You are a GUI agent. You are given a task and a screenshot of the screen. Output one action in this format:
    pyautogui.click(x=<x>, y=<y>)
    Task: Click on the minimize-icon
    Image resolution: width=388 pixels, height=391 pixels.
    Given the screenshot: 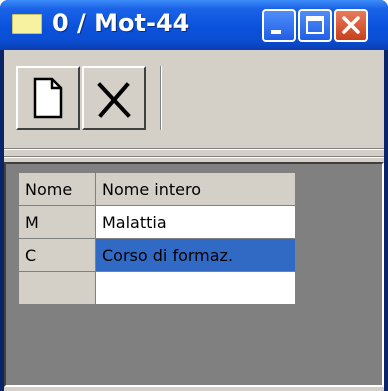 What is the action you would take?
    pyautogui.click(x=276, y=32)
    